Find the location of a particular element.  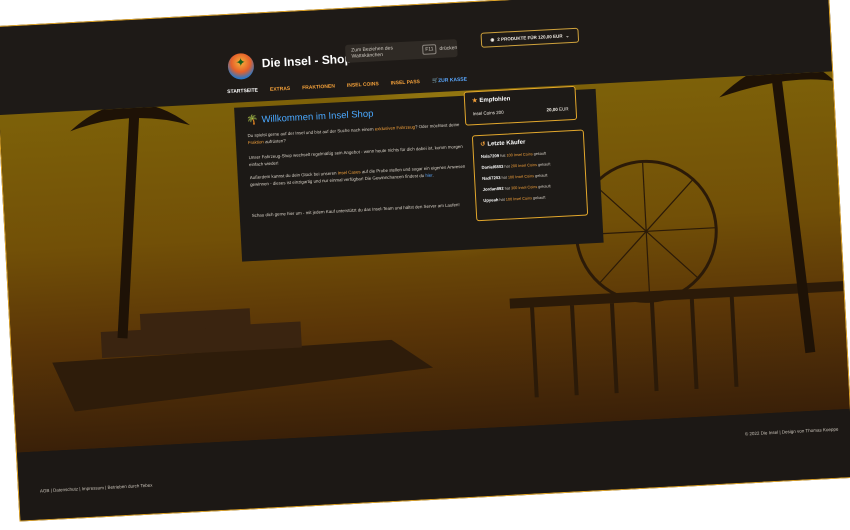

nav-fraktionen: FRAKTIONEN is located at coordinates (318, 87).